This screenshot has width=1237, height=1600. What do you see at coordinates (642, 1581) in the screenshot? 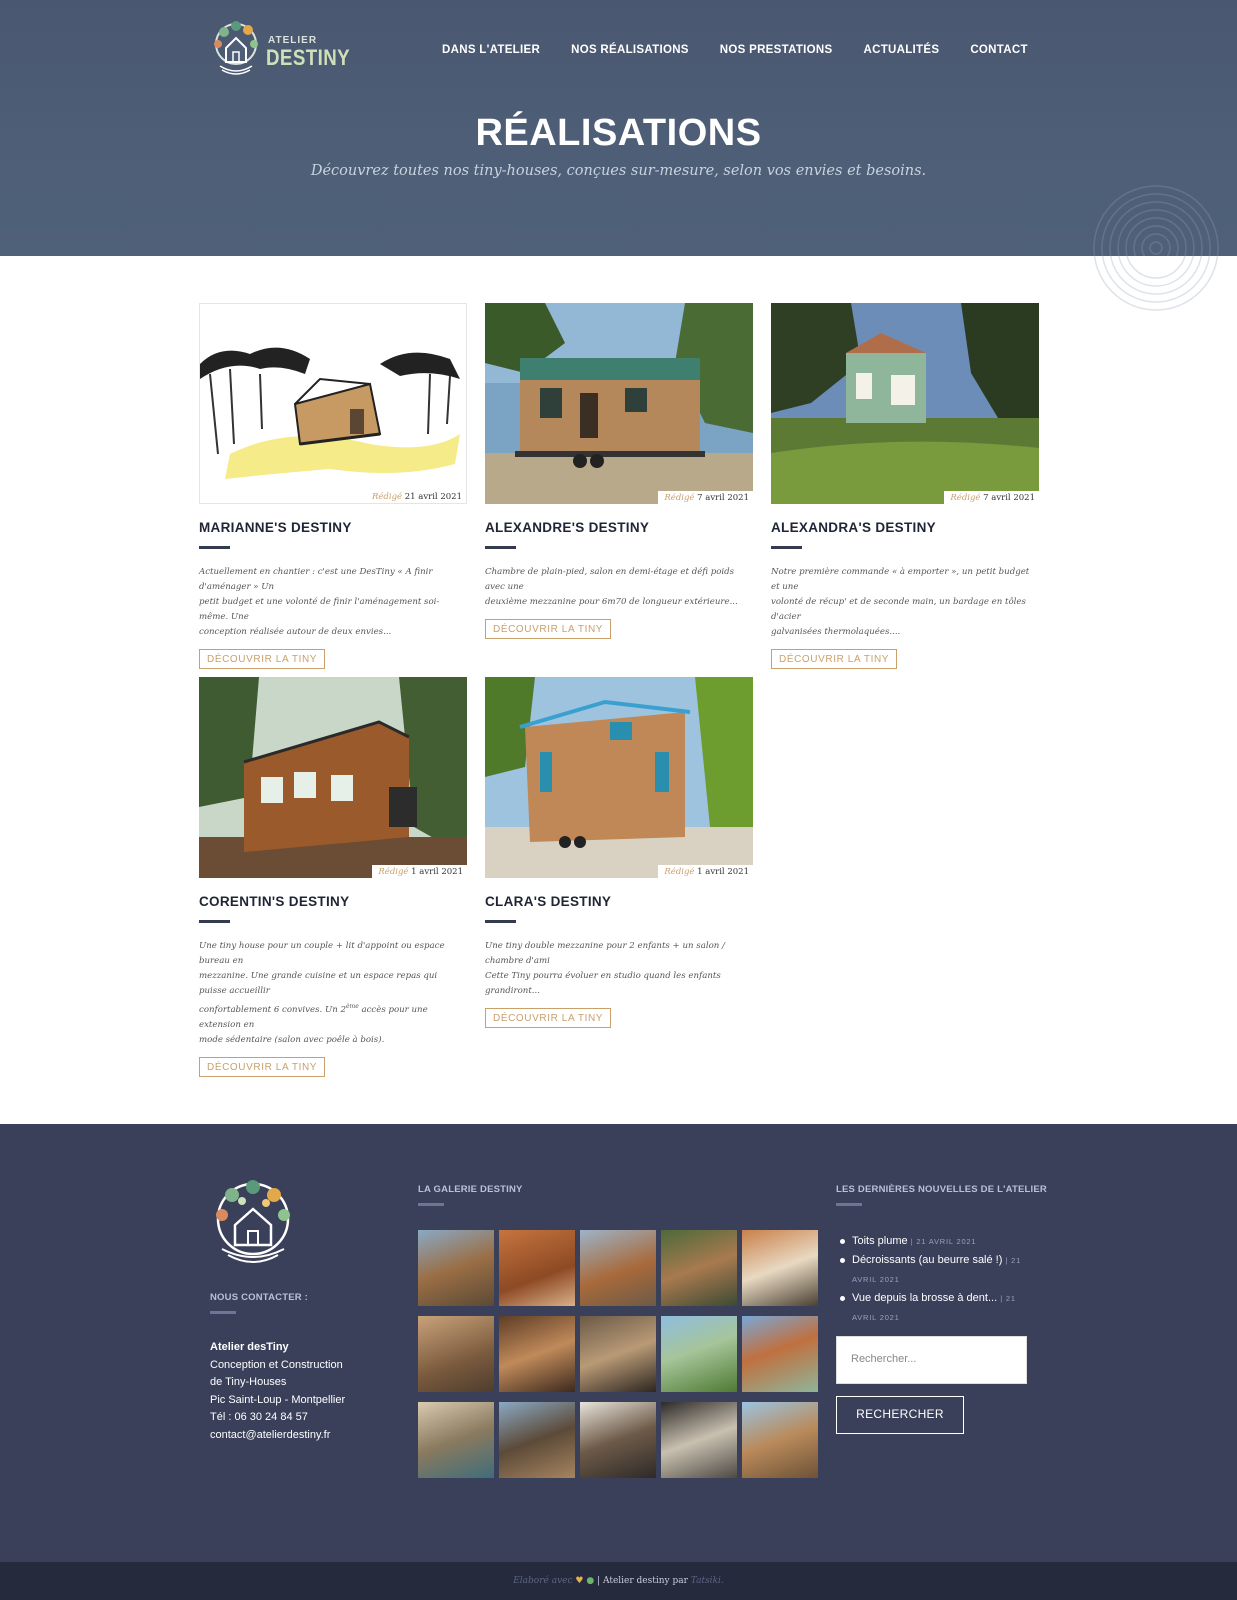
I see `credit-middle: | Atelier destiny par` at bounding box center [642, 1581].